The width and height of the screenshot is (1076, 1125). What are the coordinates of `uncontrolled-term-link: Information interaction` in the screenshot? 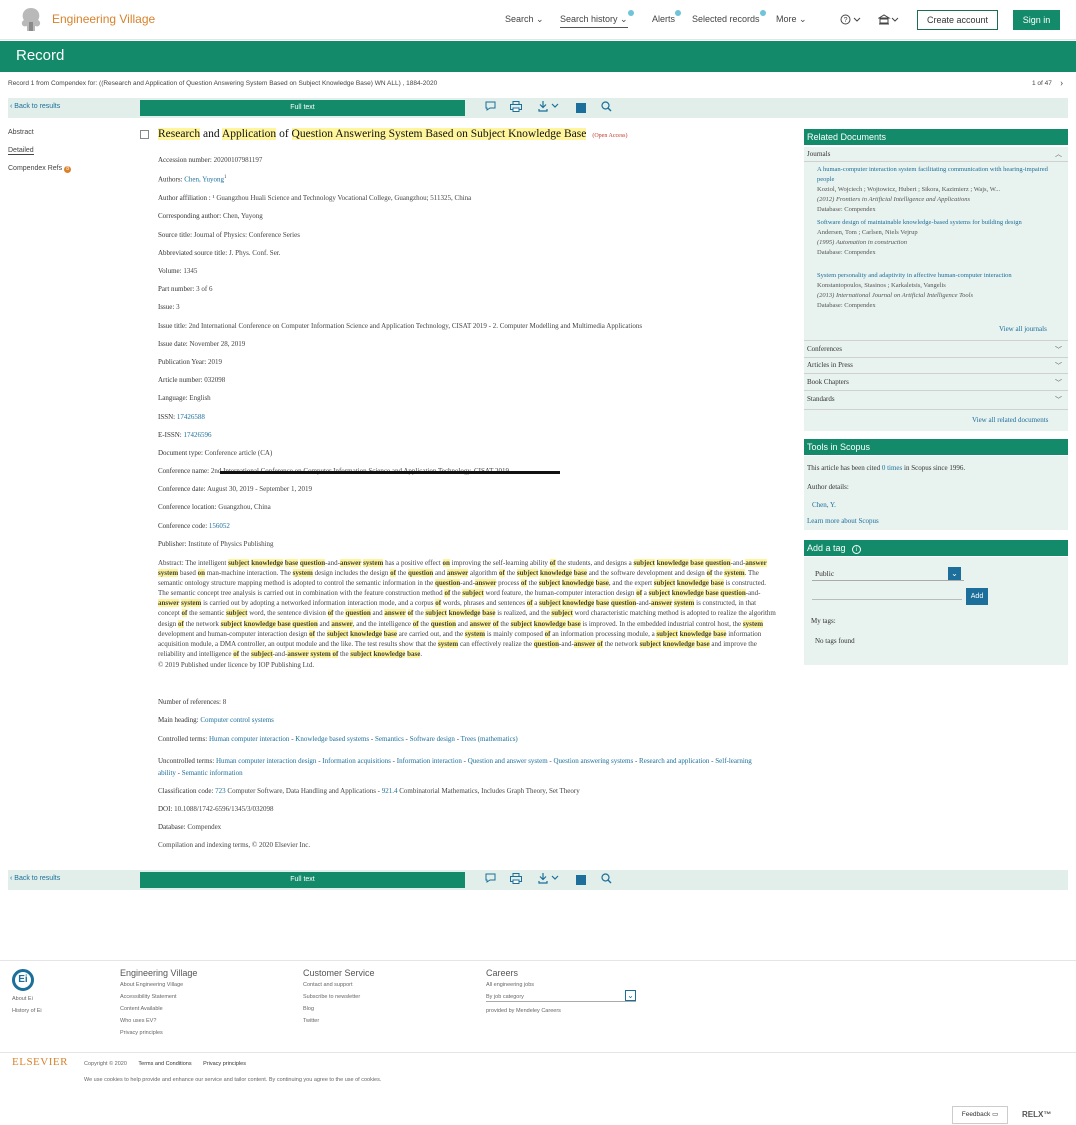 It's located at (429, 761).